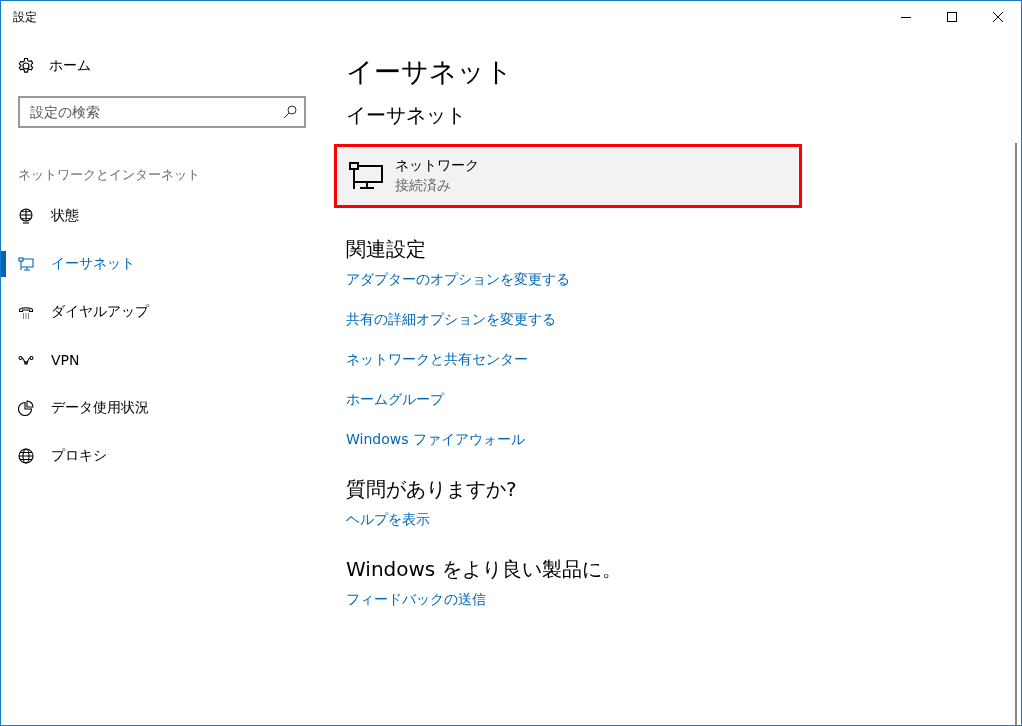 This screenshot has height=726, width=1022. I want to click on network-status: 接続済み, so click(423, 186).